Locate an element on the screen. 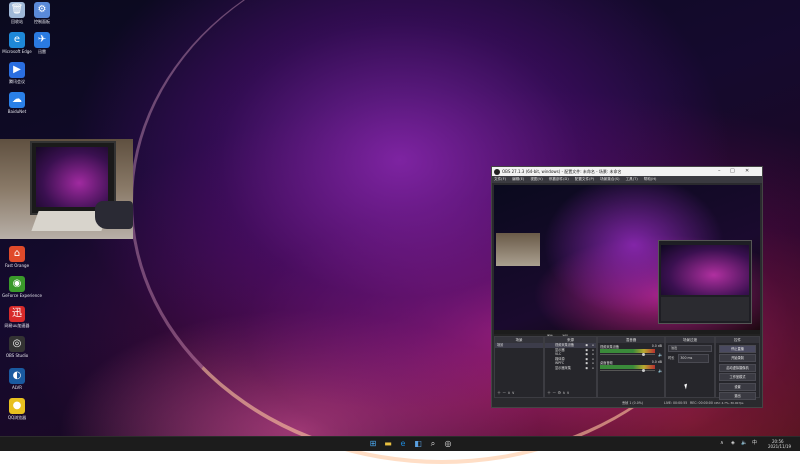  menu-item: 编辑(E) is located at coordinates (518, 179).